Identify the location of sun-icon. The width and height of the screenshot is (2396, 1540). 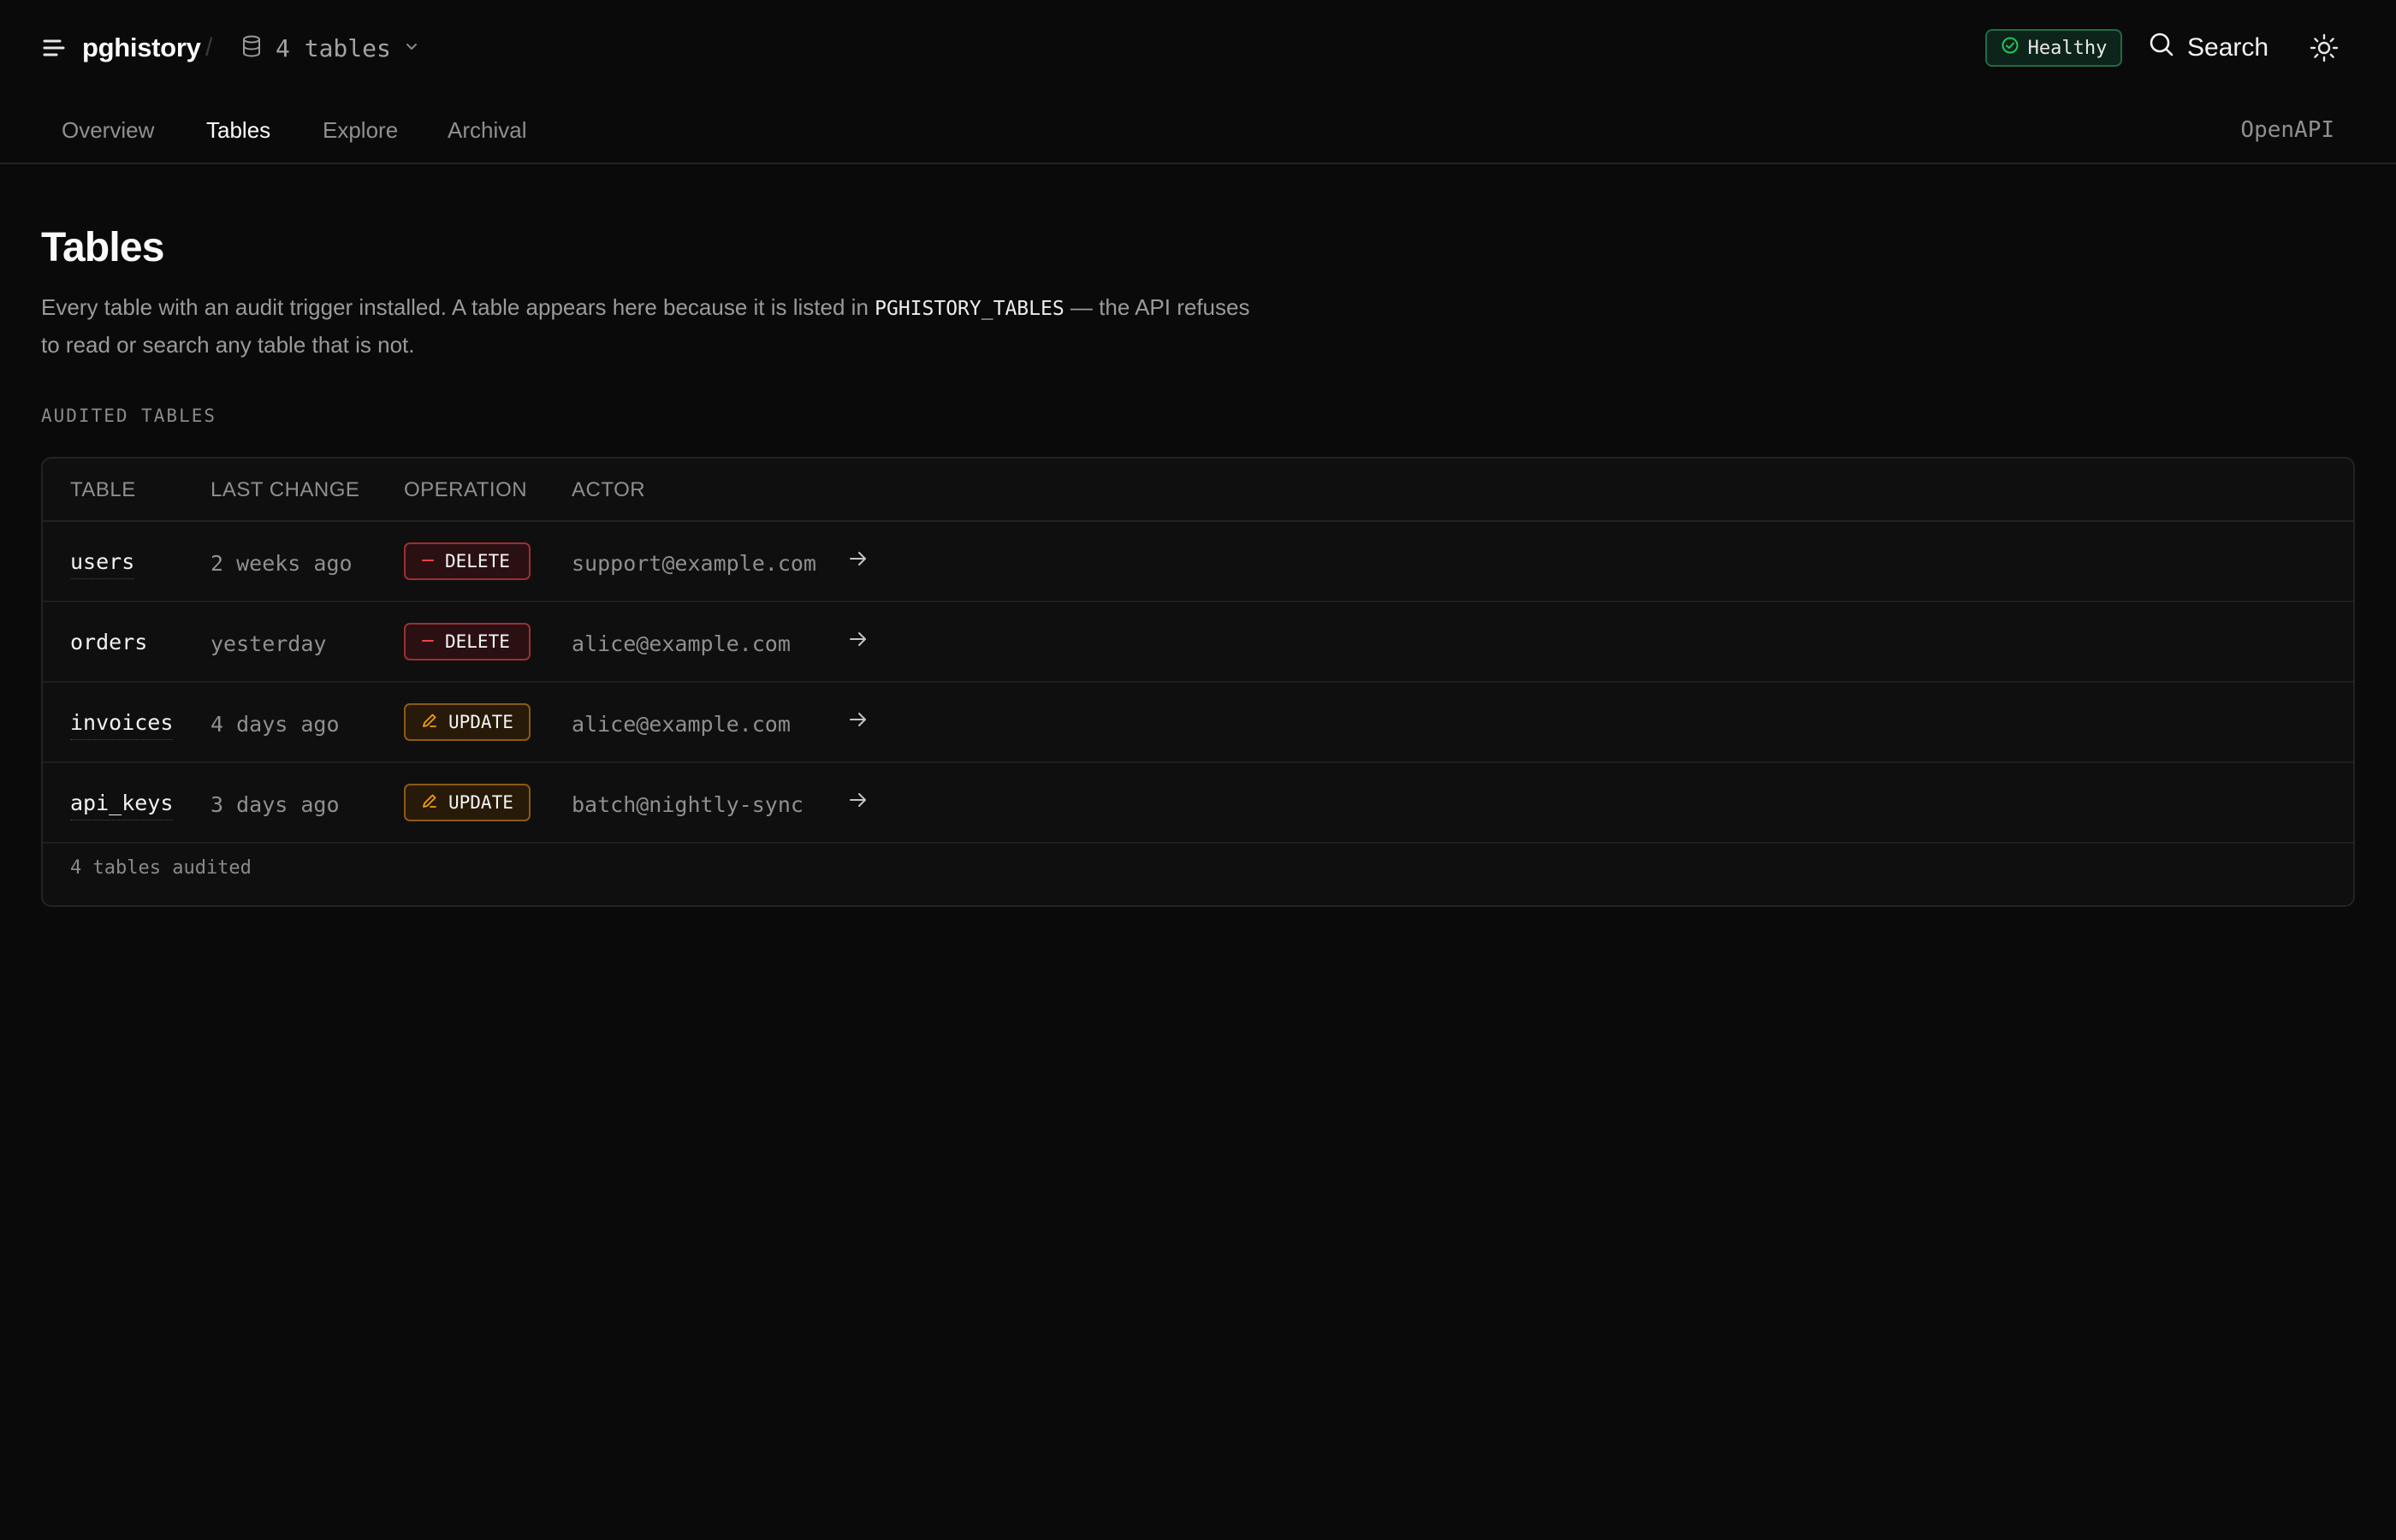
(2324, 48).